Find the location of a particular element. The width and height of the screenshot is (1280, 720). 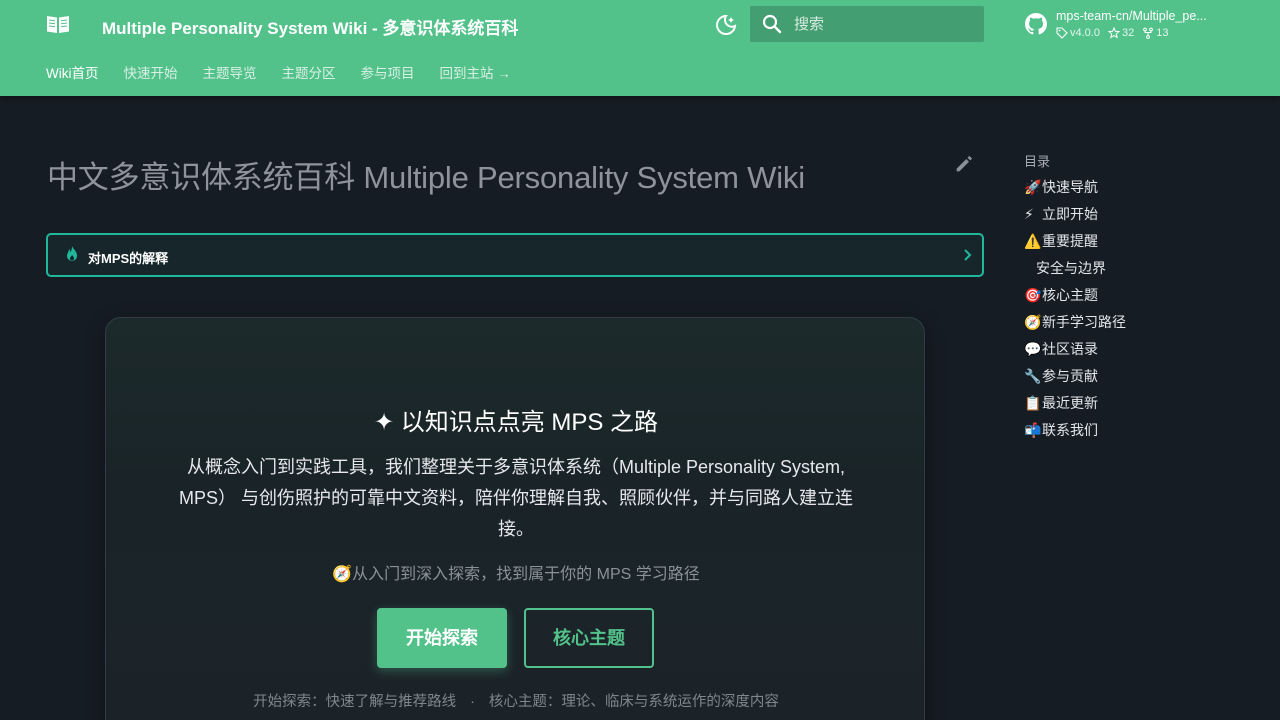

toc-item-contact-us: 📬联系我们 is located at coordinates (1075, 430).